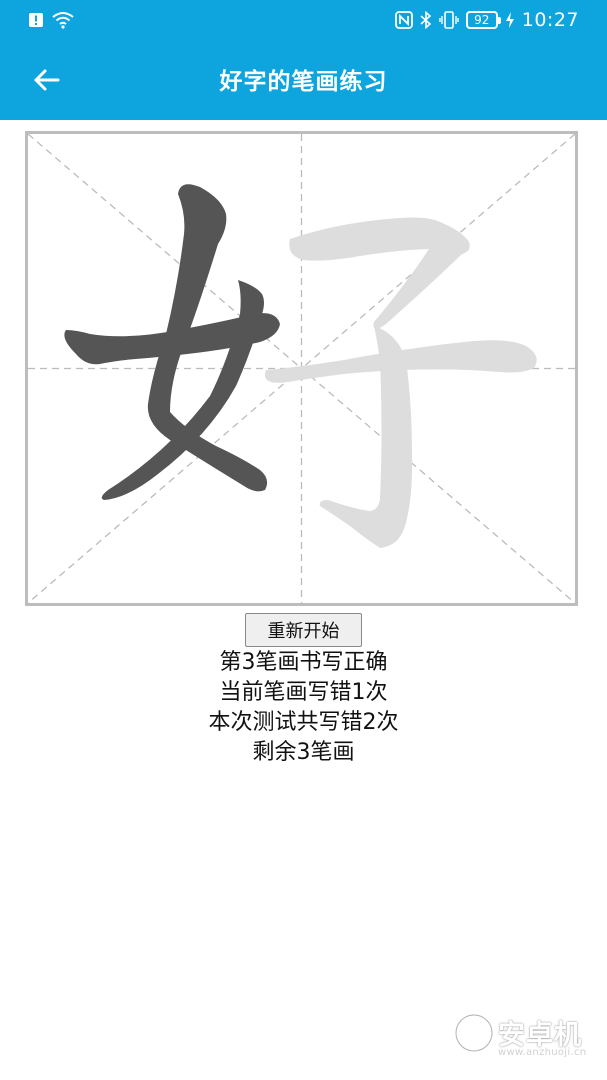 This screenshot has height=1080, width=607. I want to click on alert-notification-icon, so click(36, 20).